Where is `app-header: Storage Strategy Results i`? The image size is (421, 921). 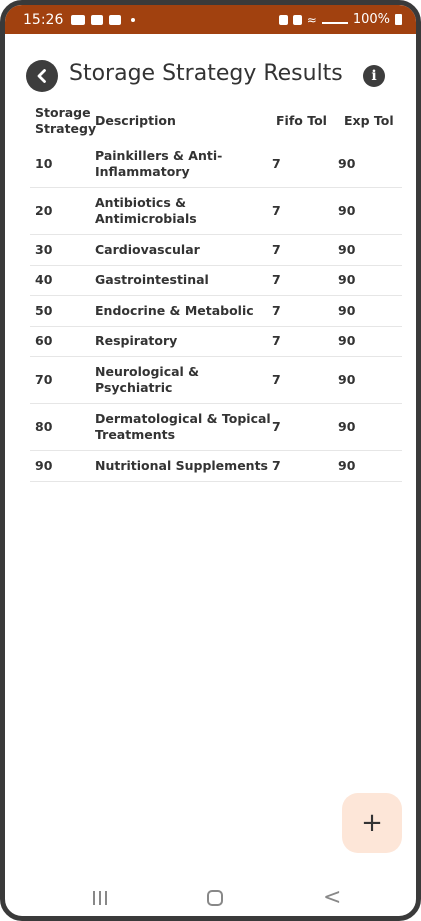
app-header: Storage Strategy Results i is located at coordinates (210, 76).